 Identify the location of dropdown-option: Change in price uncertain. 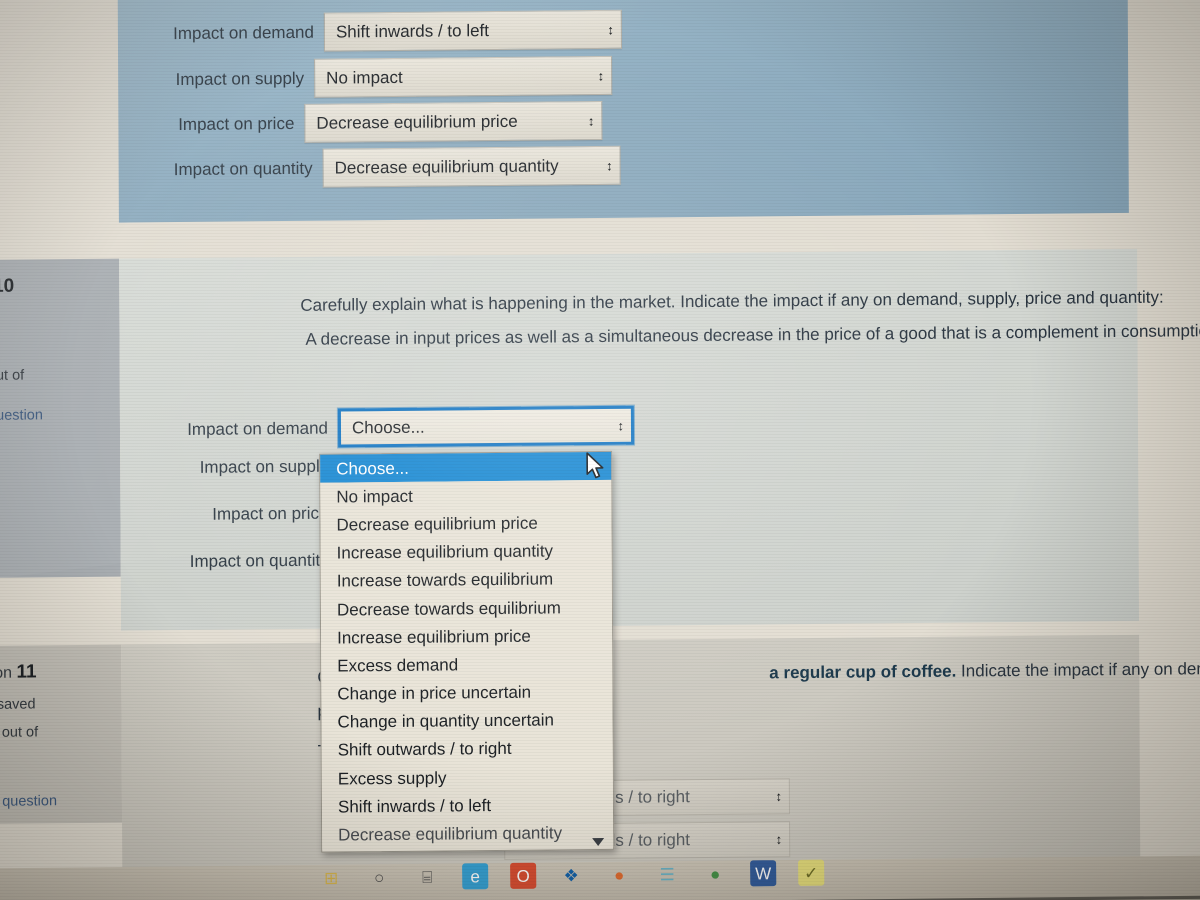
(467, 693).